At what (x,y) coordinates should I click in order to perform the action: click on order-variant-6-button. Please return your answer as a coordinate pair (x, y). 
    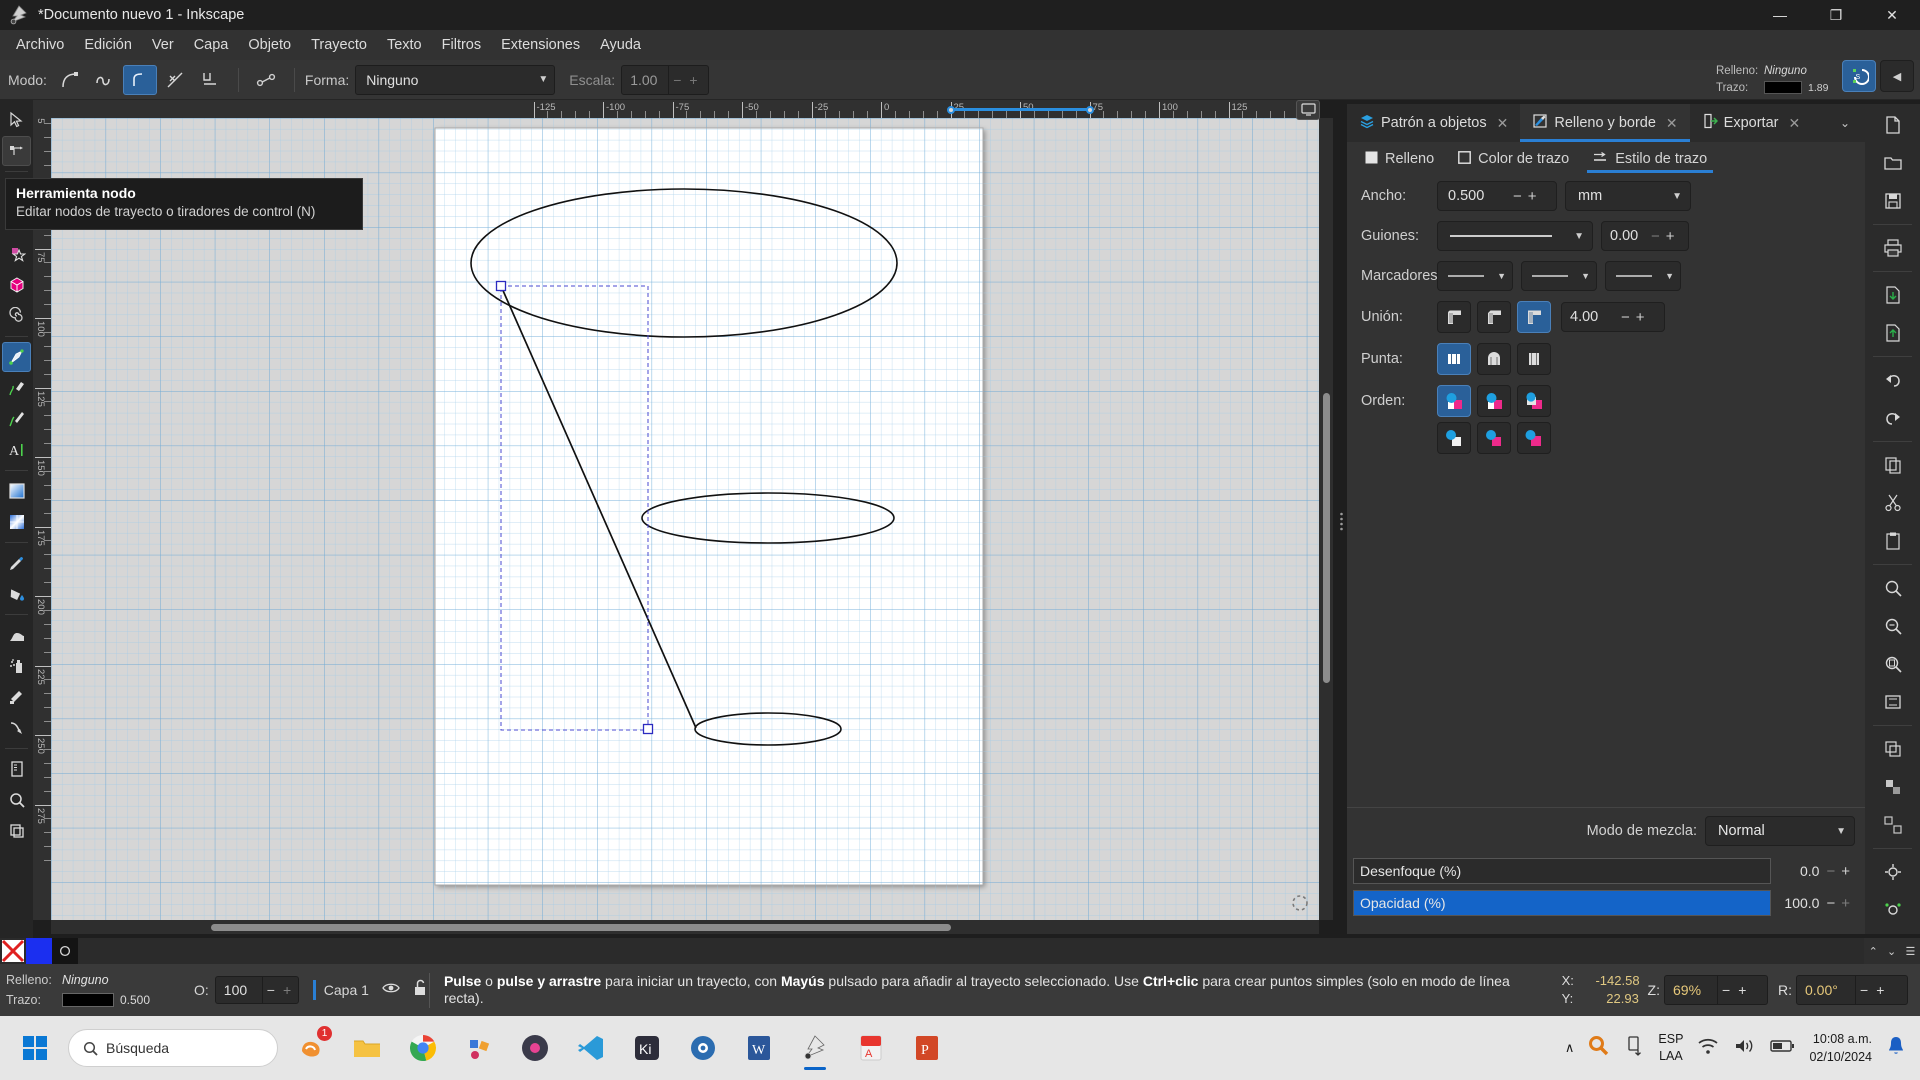
    Looking at the image, I should click on (1534, 438).